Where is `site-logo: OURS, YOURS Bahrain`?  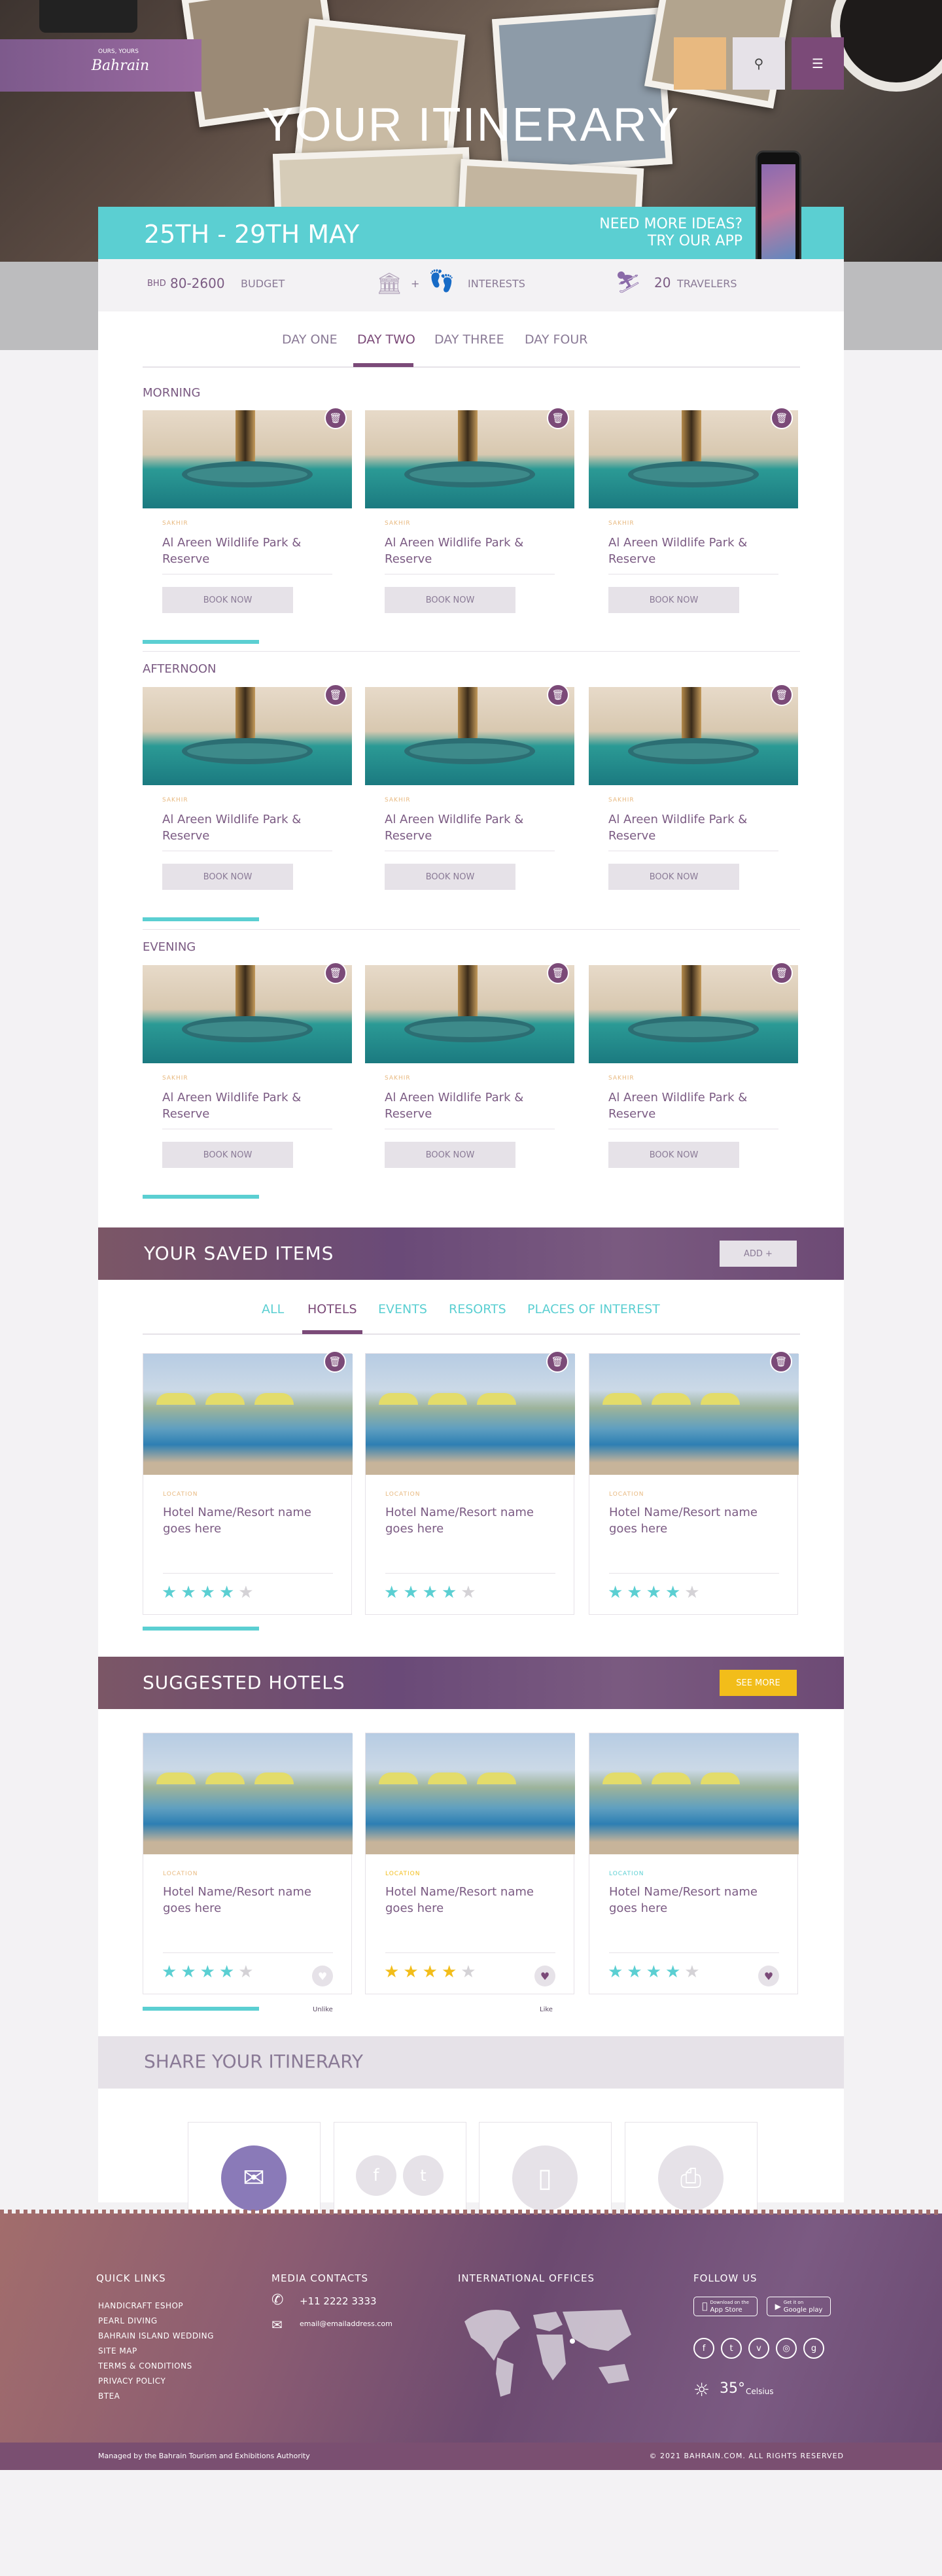
site-logo: OURS, YOURS Bahrain is located at coordinates (100, 65).